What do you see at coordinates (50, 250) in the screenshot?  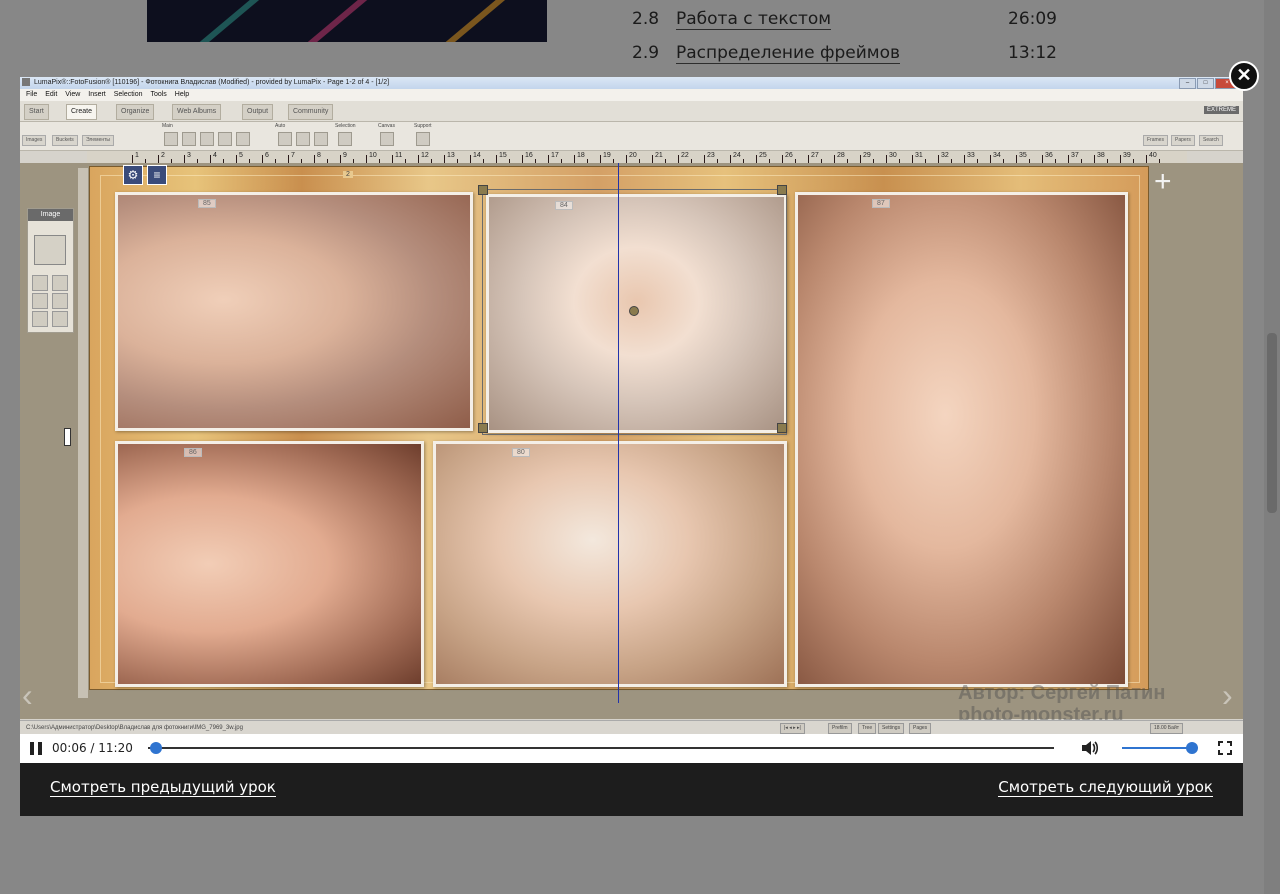 I see `image-preview-icon` at bounding box center [50, 250].